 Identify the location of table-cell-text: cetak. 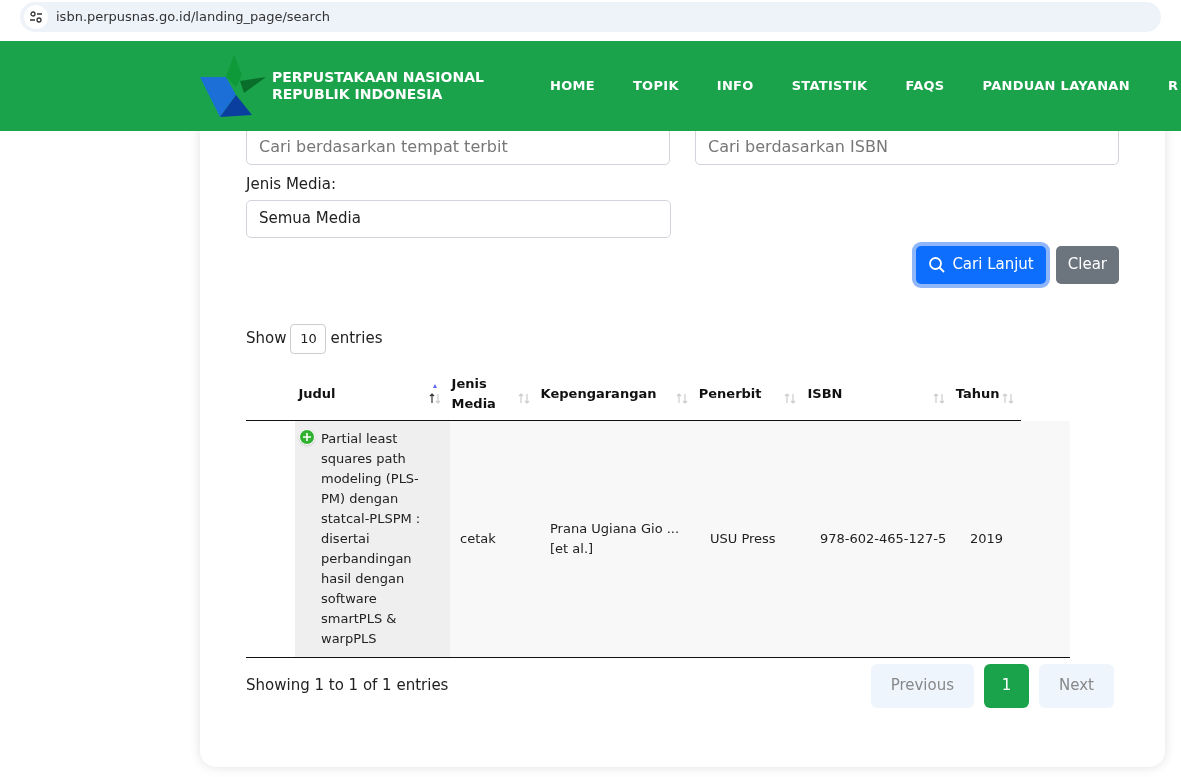
(478, 538).